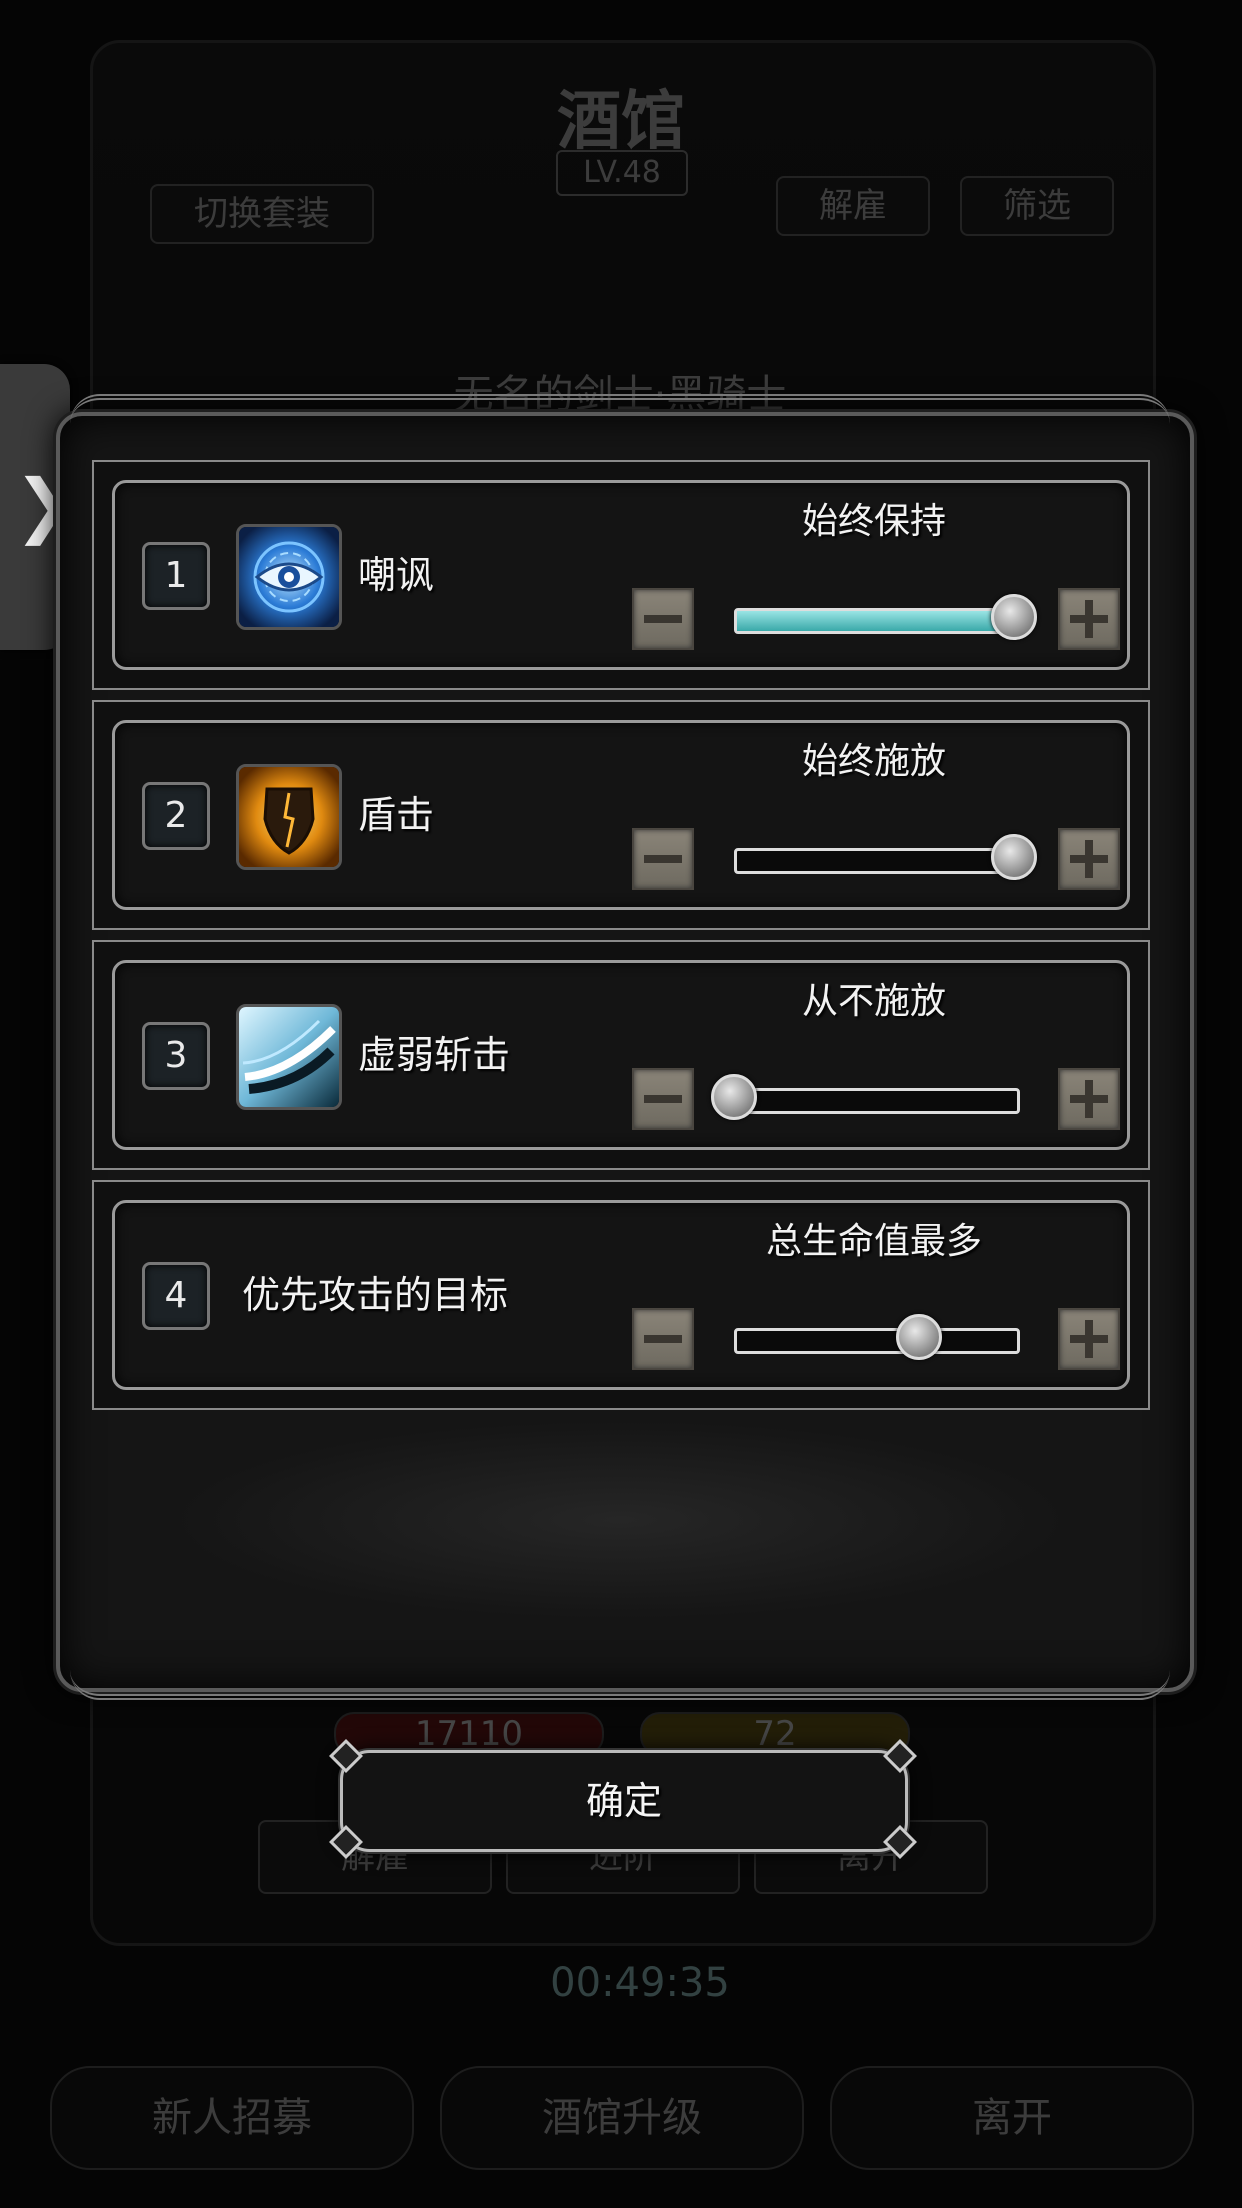 Image resolution: width=1242 pixels, height=2208 pixels. I want to click on priority-number: 2, so click(176, 816).